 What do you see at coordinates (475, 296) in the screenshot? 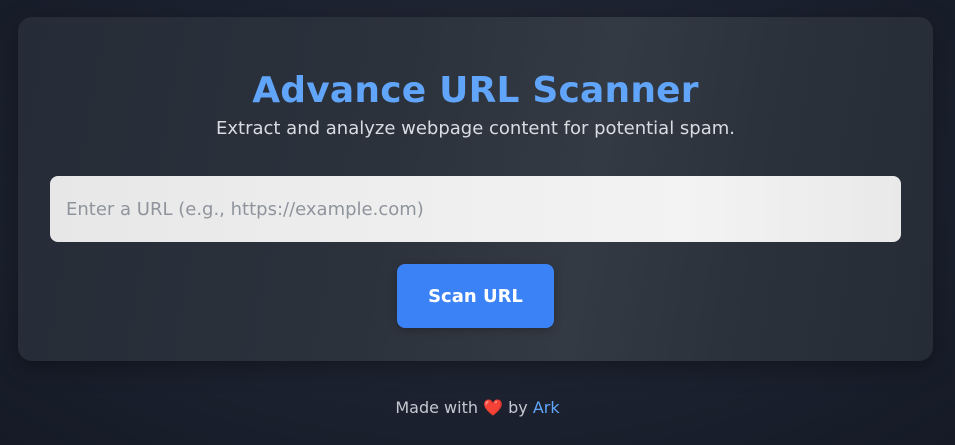
I see `scan-url-button: Scan URL` at bounding box center [475, 296].